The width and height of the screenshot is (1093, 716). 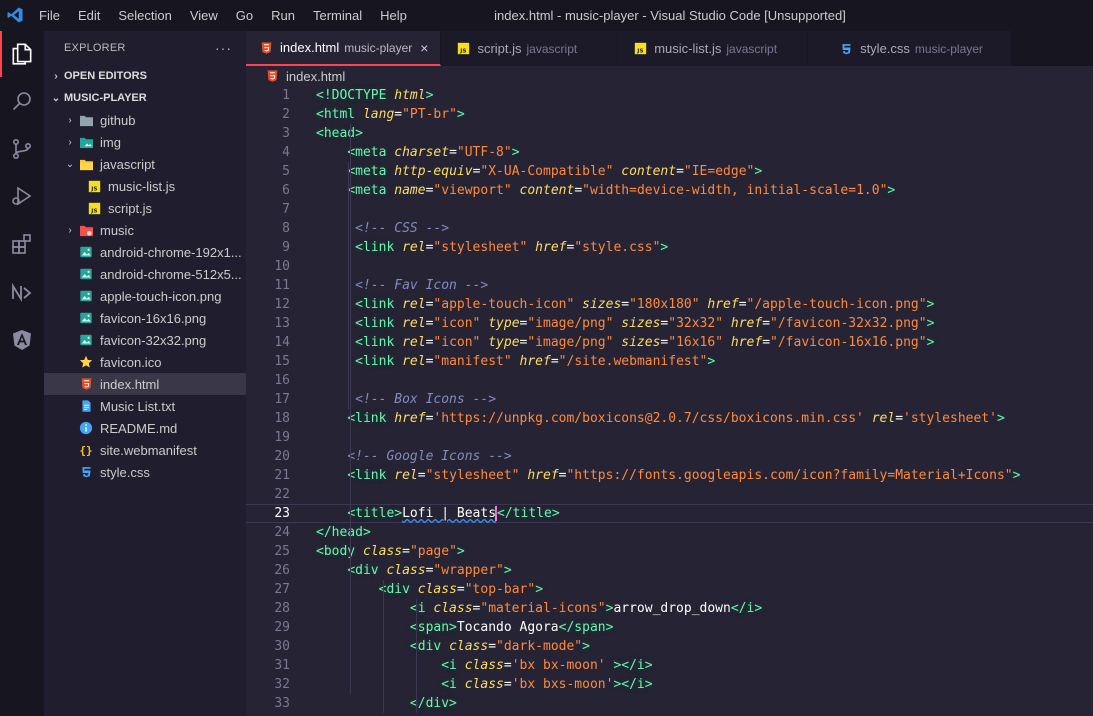 What do you see at coordinates (669, 133) in the screenshot?
I see `code-line: 3 <head>` at bounding box center [669, 133].